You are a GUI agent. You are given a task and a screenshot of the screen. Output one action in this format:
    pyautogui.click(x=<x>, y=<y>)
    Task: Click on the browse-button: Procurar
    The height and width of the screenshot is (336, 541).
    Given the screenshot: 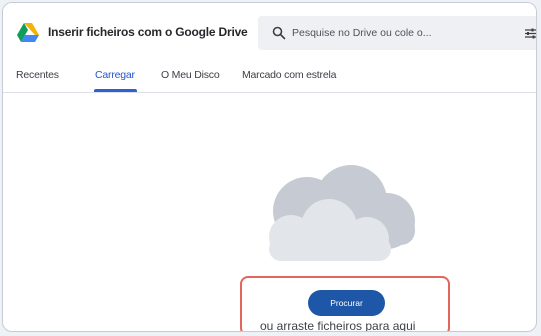 What is the action you would take?
    pyautogui.click(x=346, y=303)
    